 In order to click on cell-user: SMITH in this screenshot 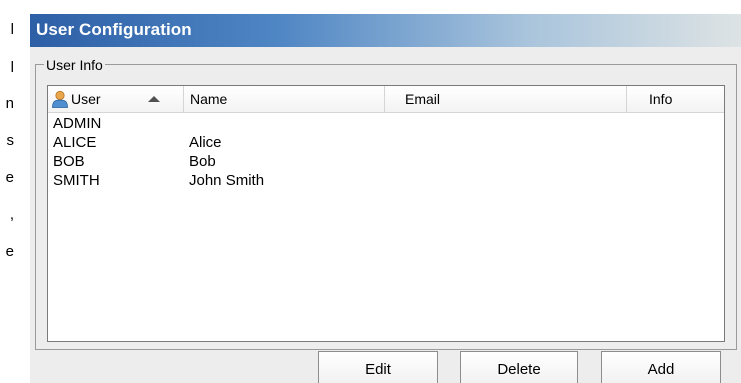, I will do `click(76, 180)`.